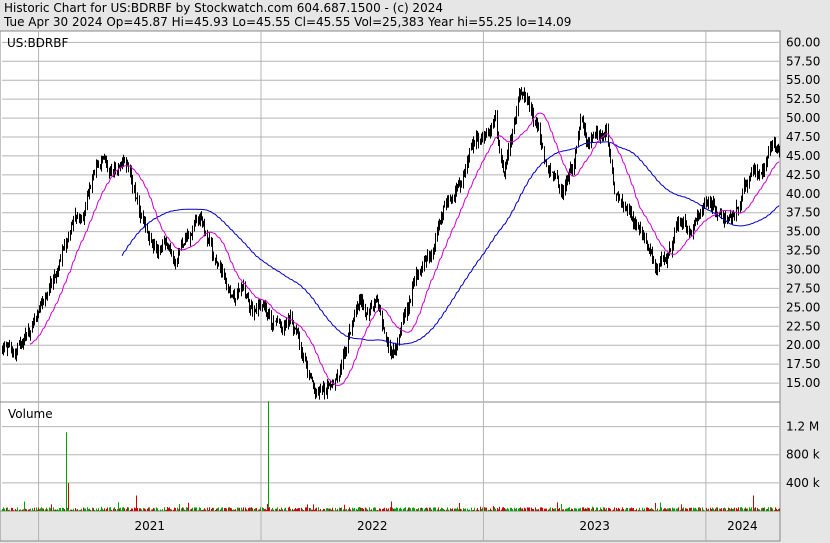 This screenshot has height=543, width=830. I want to click on volume-tick-label: 400 k, so click(803, 483).